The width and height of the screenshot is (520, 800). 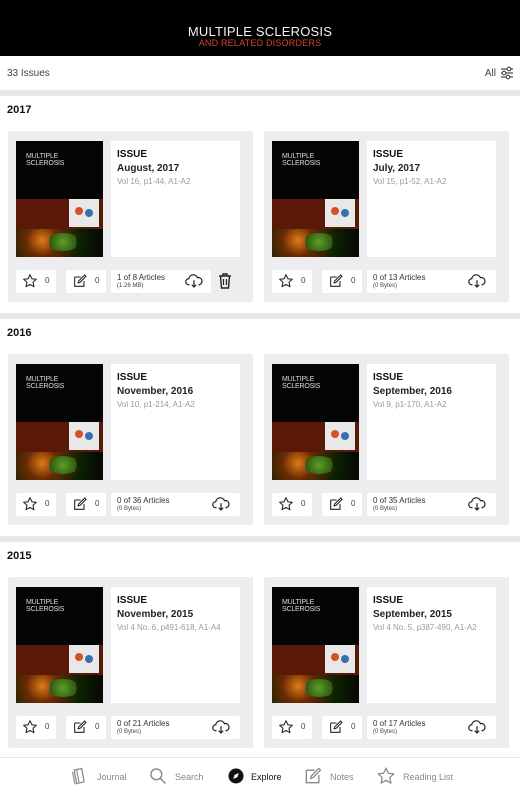 I want to click on download-size: (1.26 MB), so click(x=130, y=286).